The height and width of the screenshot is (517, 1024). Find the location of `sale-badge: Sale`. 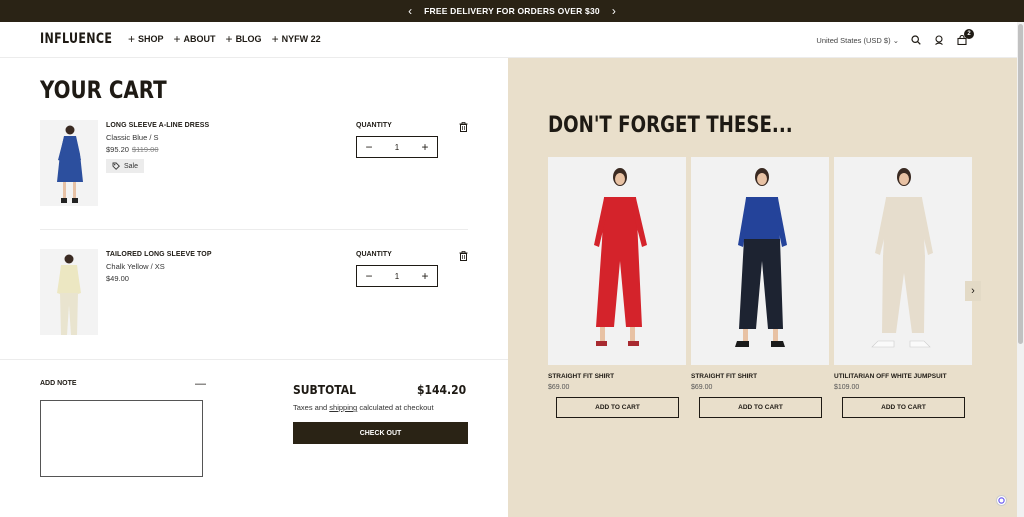

sale-badge: Sale is located at coordinates (125, 166).